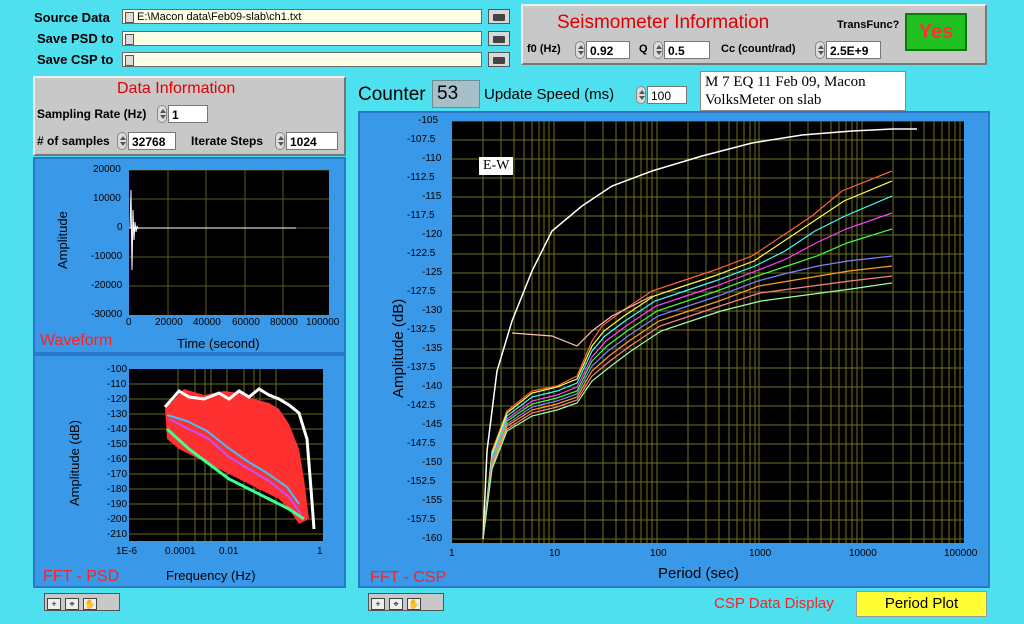 Image resolution: width=1024 pixels, height=624 pixels. I want to click on iterate-steps-input: 1024, so click(312, 141).